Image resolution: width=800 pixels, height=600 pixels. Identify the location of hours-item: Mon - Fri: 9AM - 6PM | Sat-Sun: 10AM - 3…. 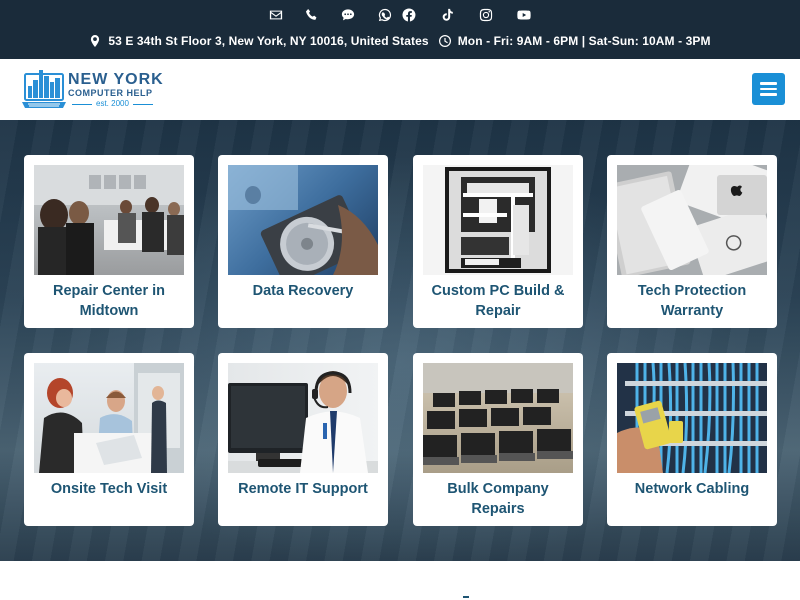
(574, 41).